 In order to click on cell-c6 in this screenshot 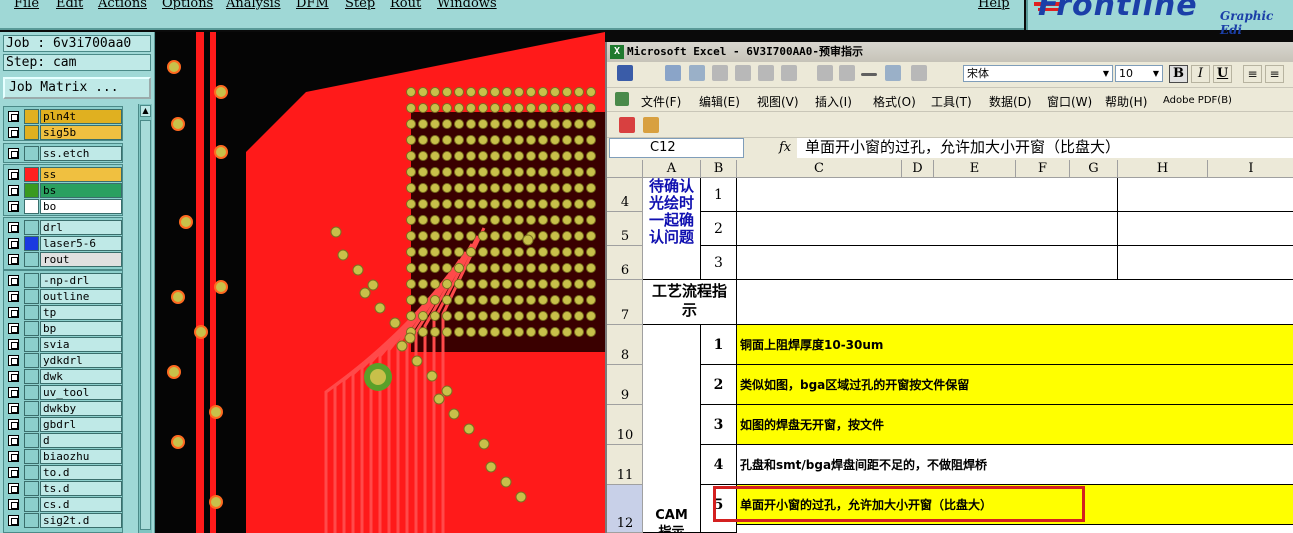, I will do `click(927, 263)`.